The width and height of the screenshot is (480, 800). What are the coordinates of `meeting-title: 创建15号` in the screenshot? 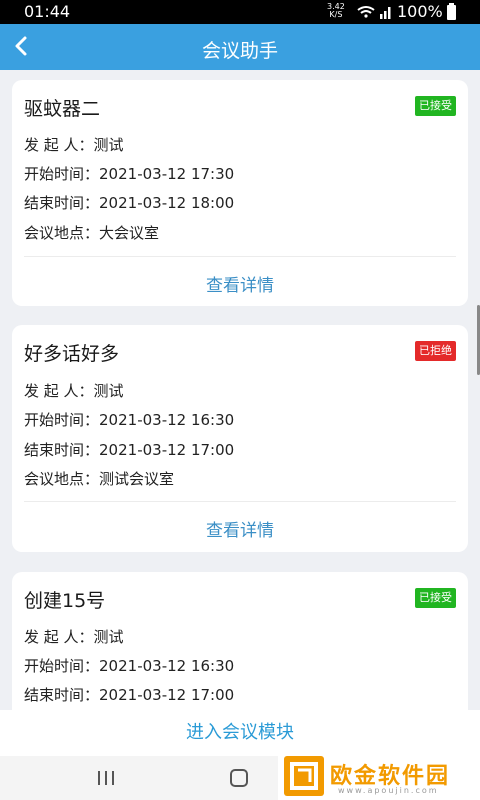 It's located at (65, 601).